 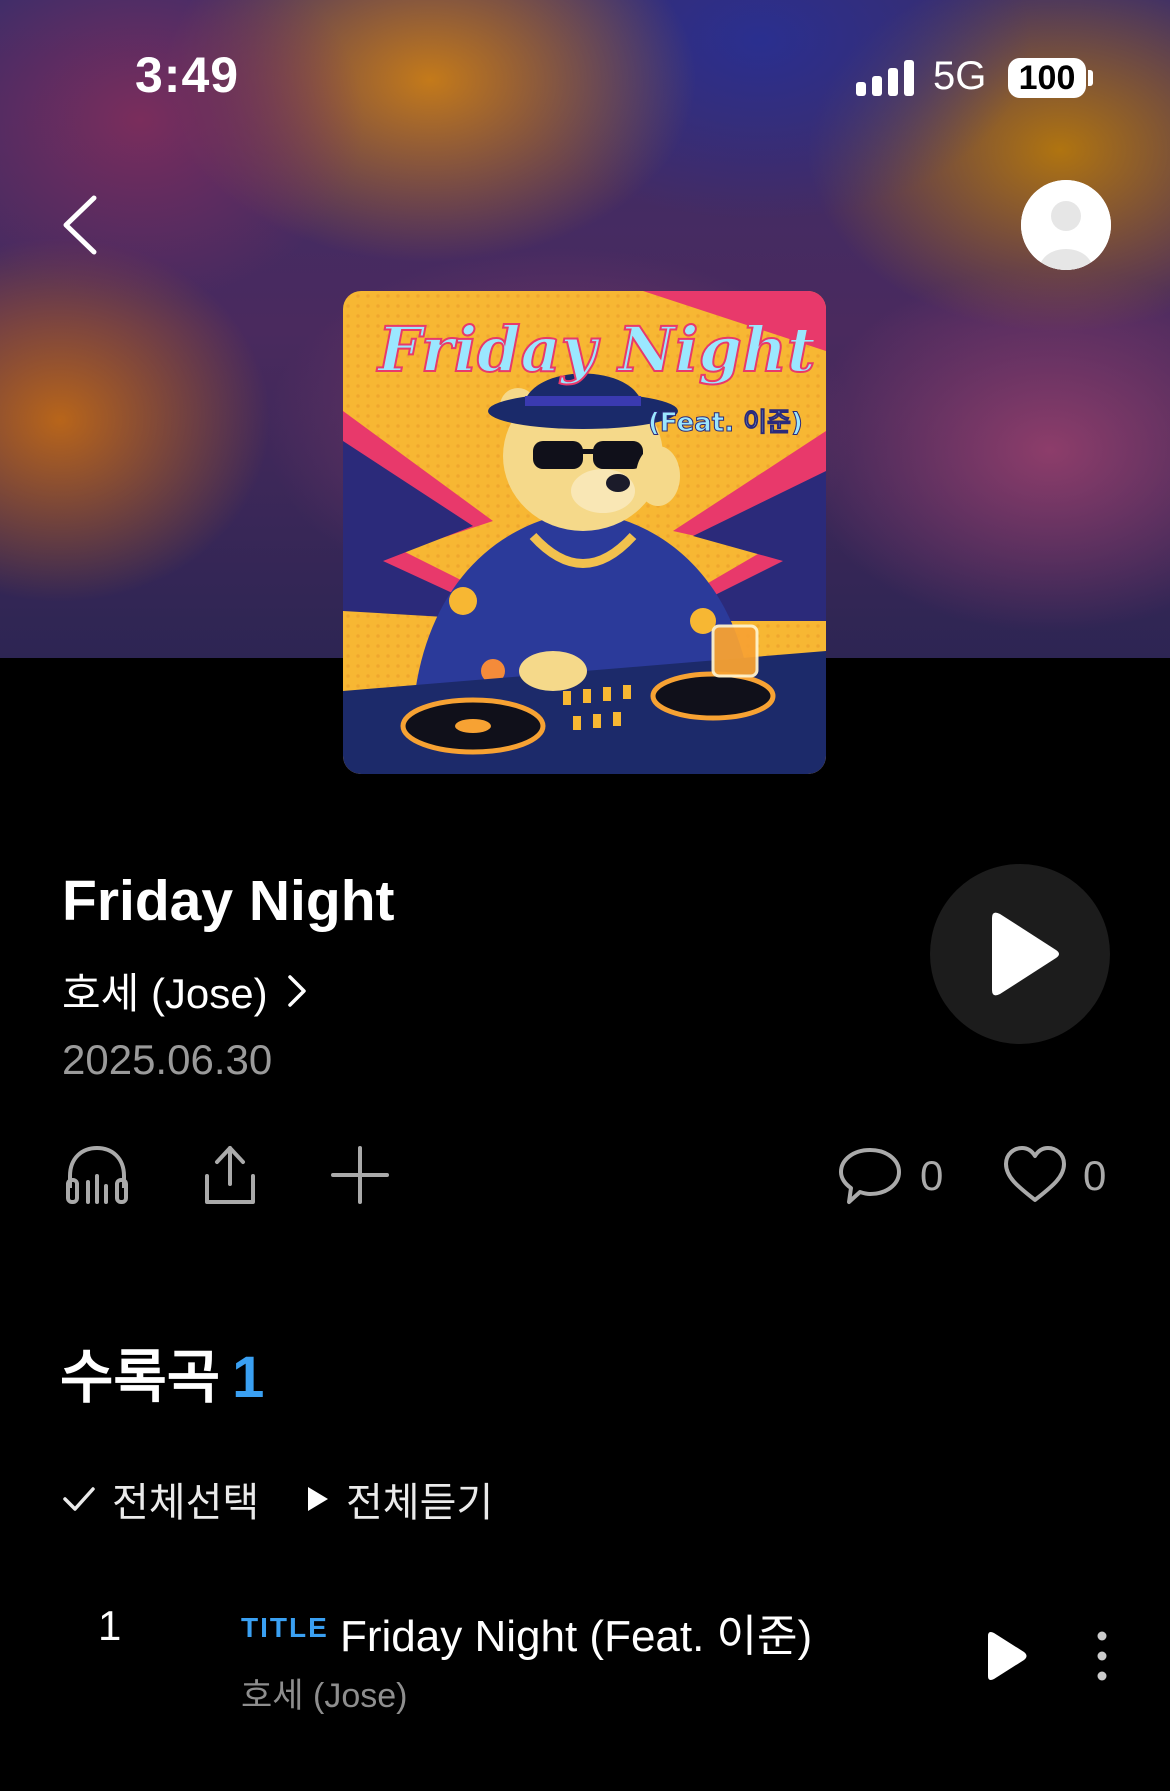 I want to click on cover-title-text: Friday Night, so click(x=596, y=349).